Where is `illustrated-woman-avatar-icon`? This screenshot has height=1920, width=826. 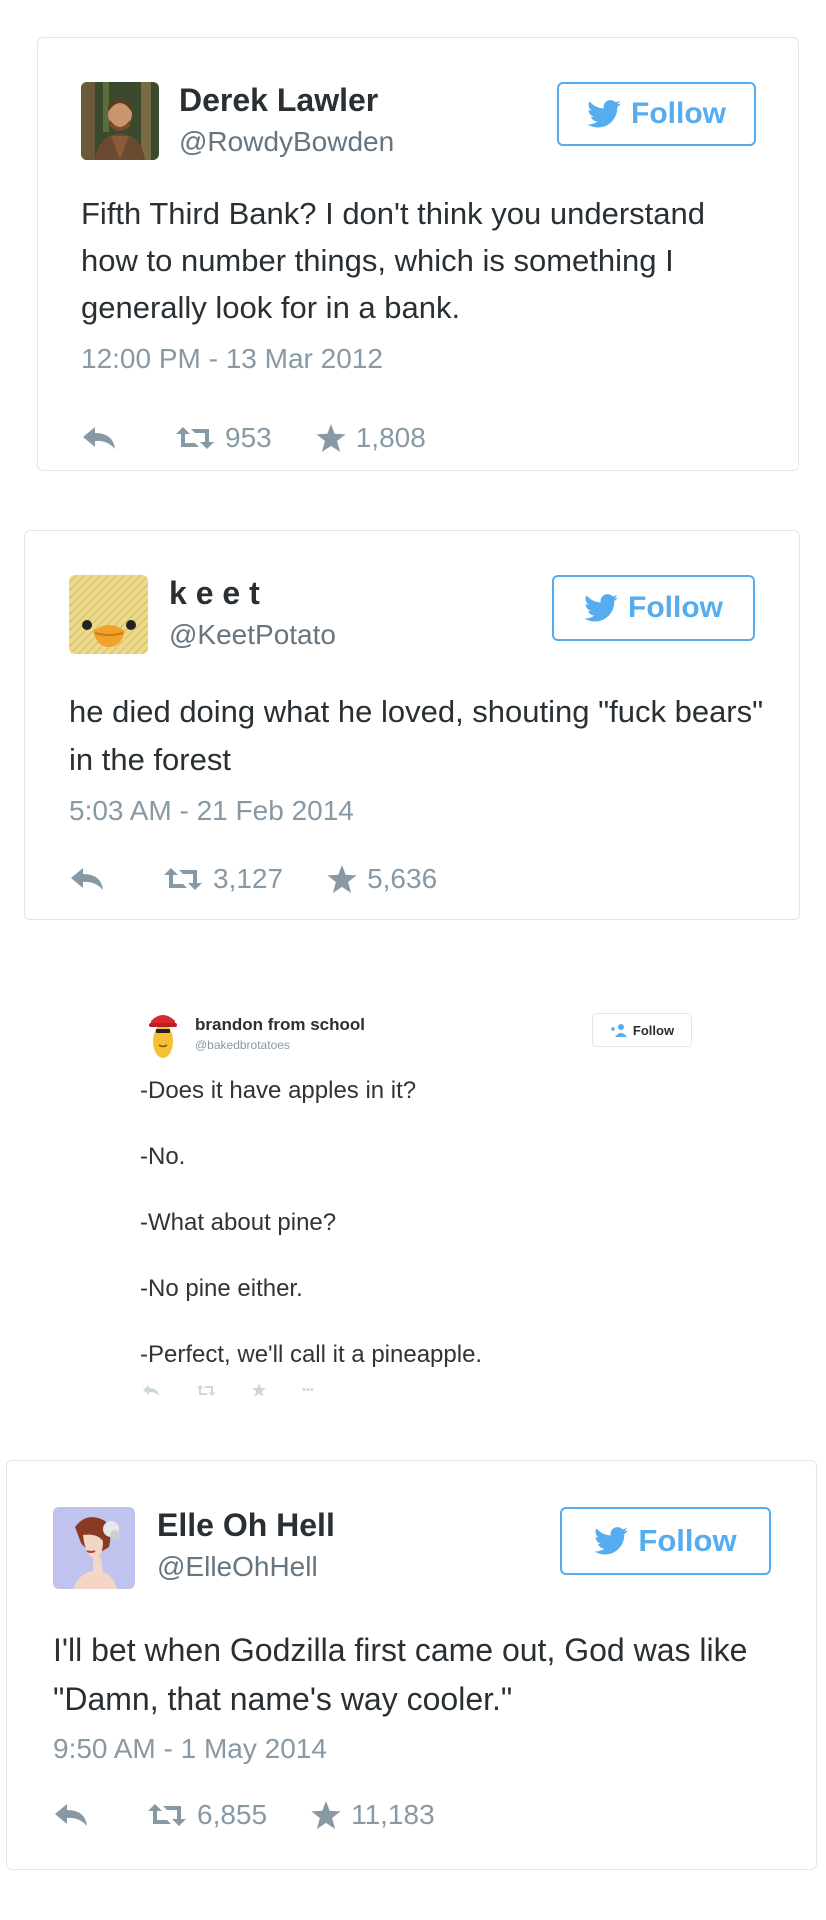
illustrated-woman-avatar-icon is located at coordinates (94, 1548).